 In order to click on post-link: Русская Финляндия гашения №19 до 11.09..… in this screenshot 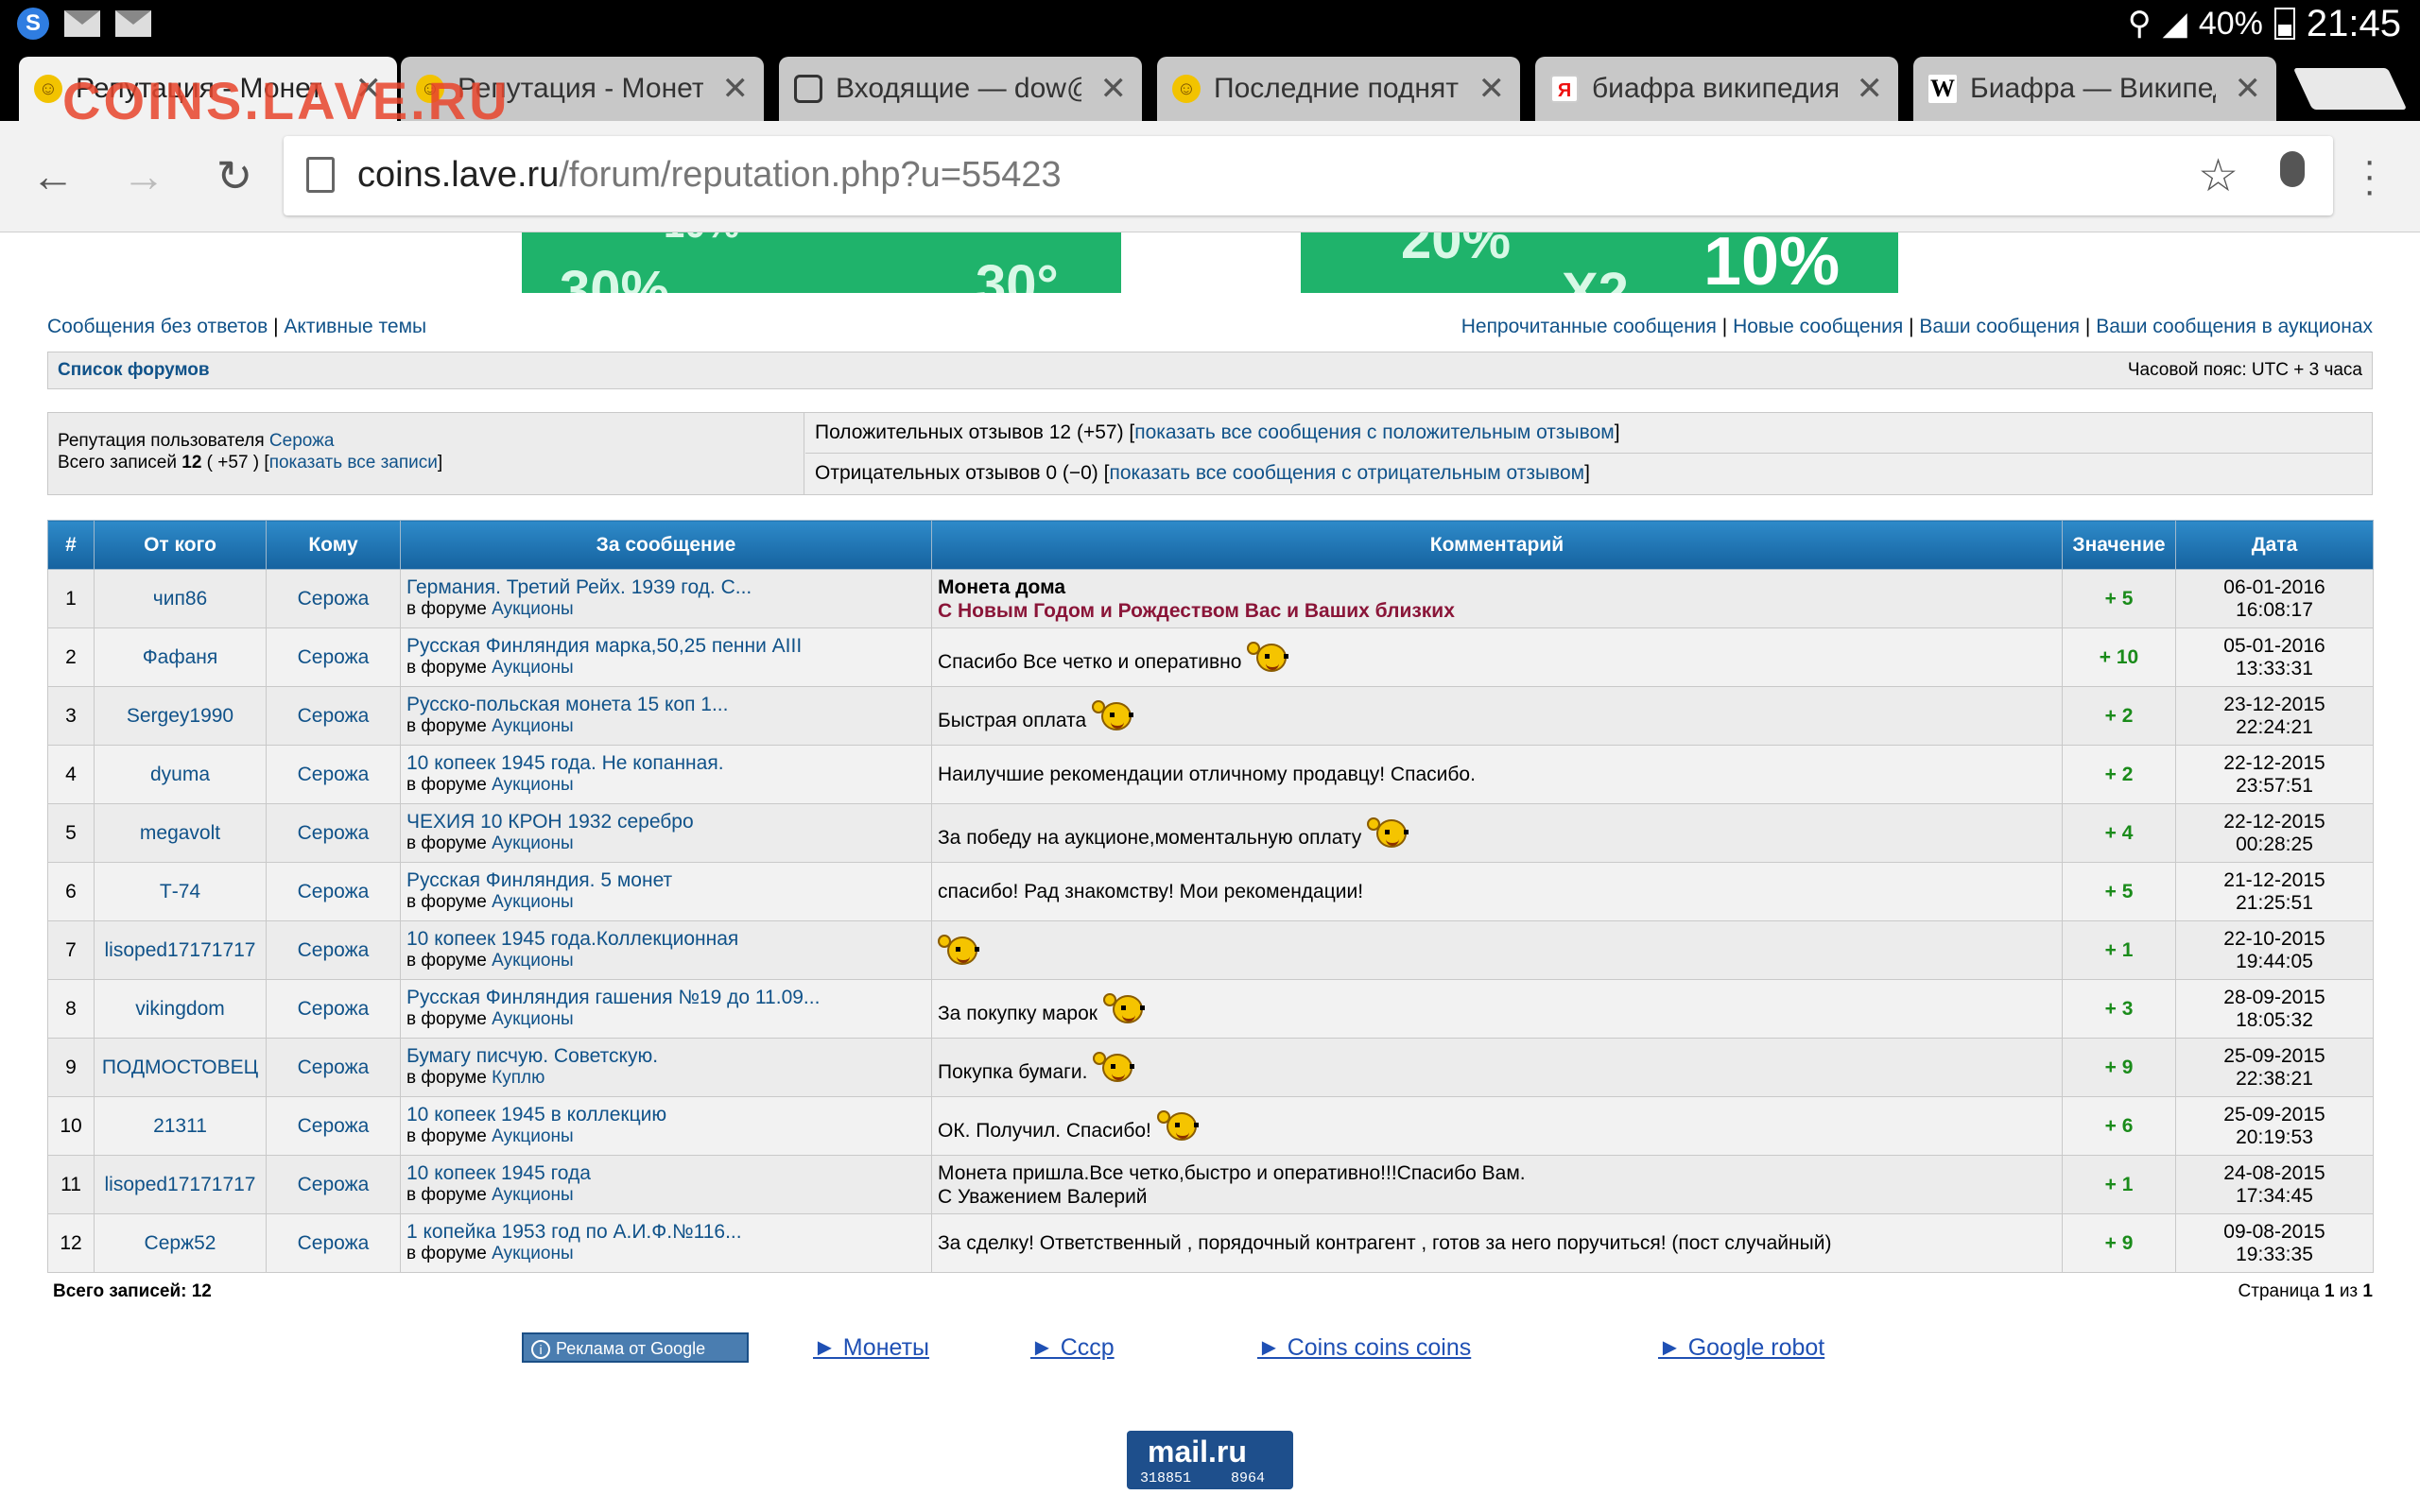, I will do `click(613, 997)`.